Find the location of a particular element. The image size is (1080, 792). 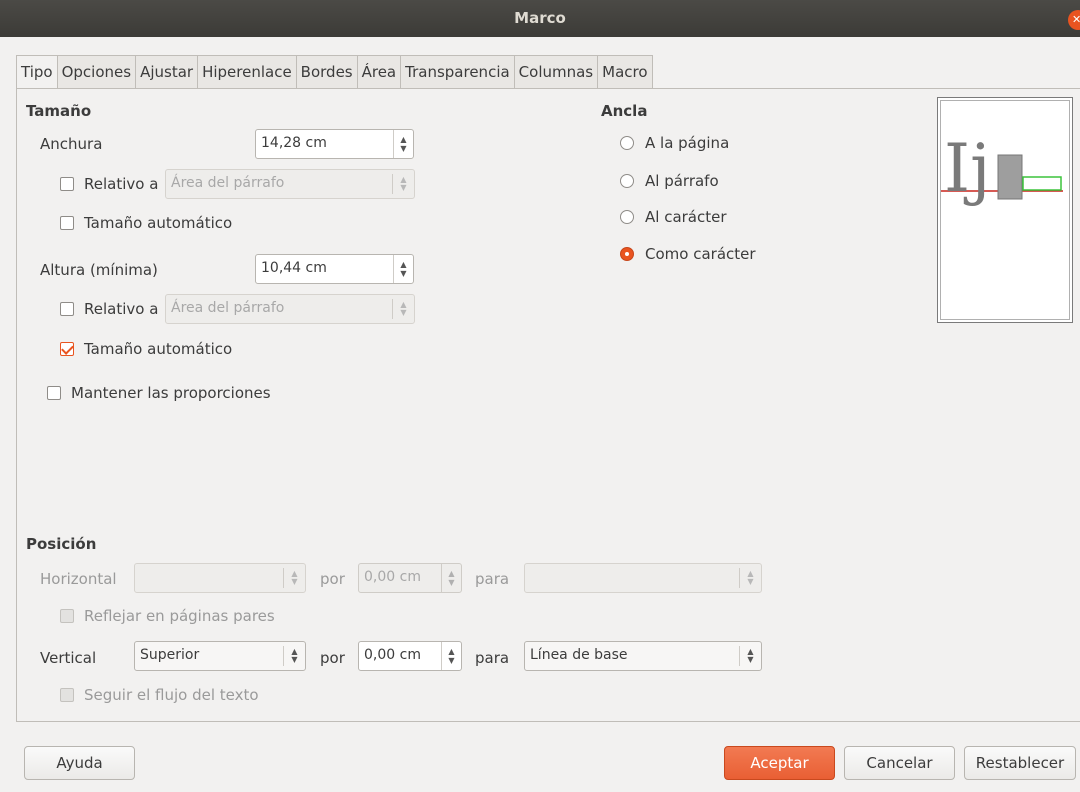

relative-width-label: Relativo a is located at coordinates (121, 184).